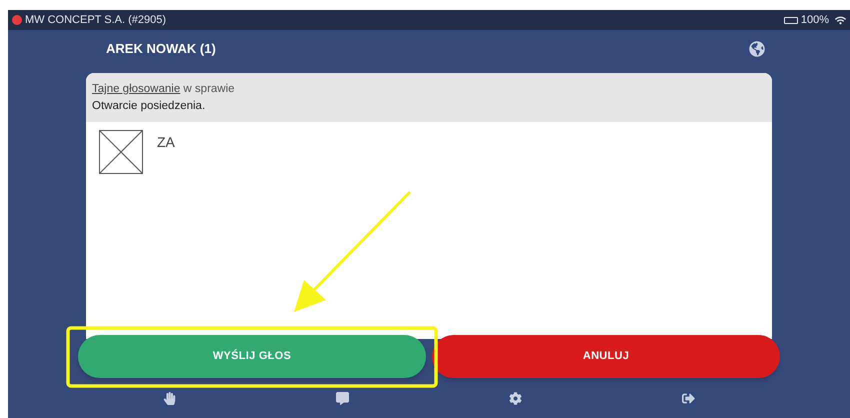 This screenshot has height=418, width=850. Describe the element at coordinates (208, 89) in the screenshot. I see `vote-type-suffix: w sprawie` at that location.